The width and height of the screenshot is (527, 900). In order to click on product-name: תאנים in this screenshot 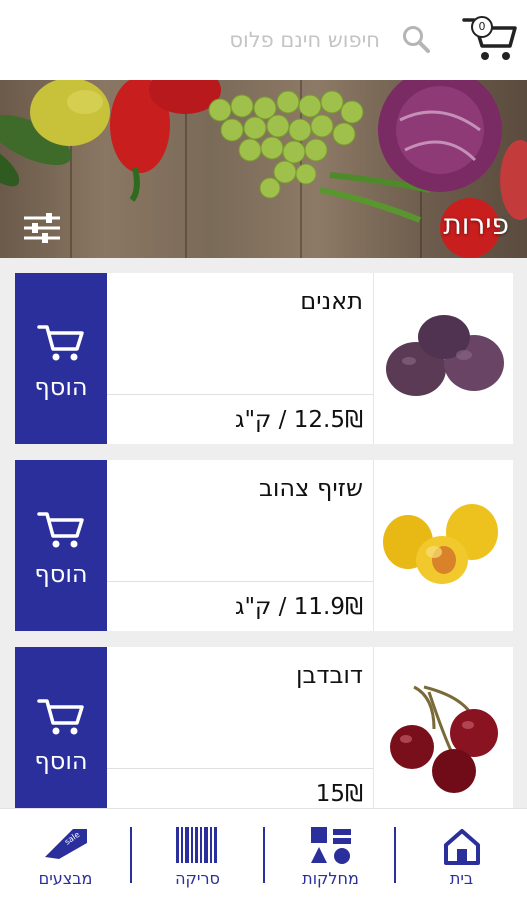, I will do `click(331, 301)`.